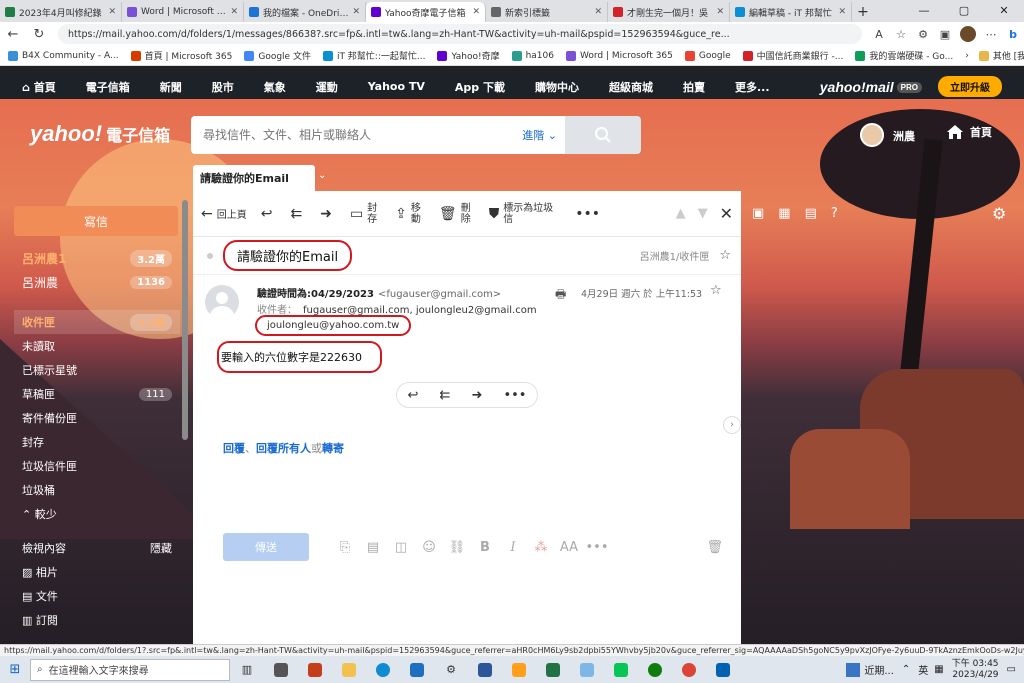  Describe the element at coordinates (725, 255) in the screenshot. I see `star-icon: ☆` at that location.